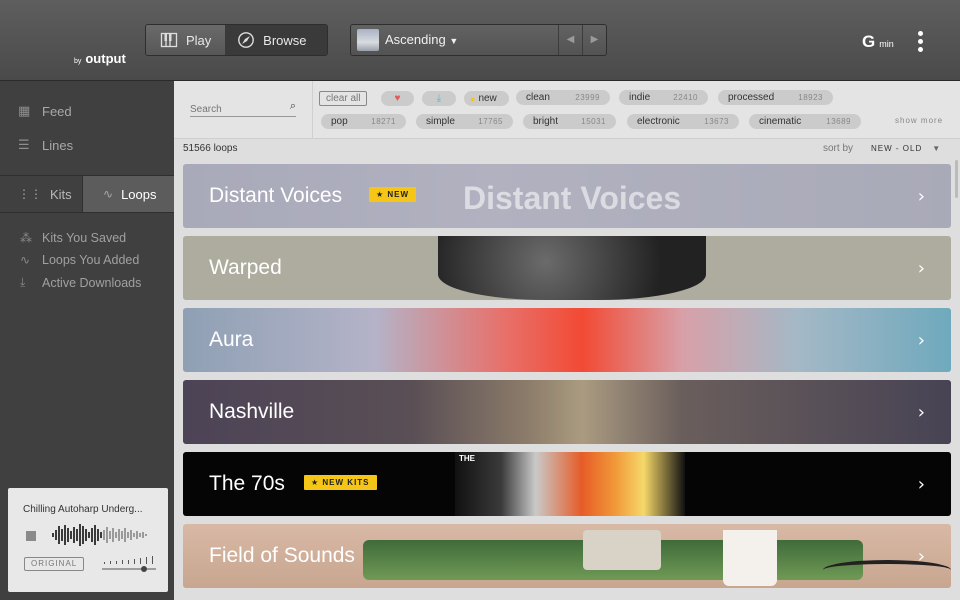 This screenshot has height=600, width=960. I want to click on pitch-slider, so click(129, 564).